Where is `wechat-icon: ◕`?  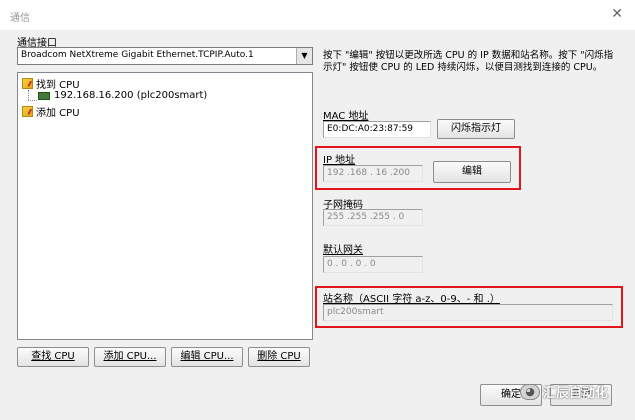
wechat-icon: ◕ is located at coordinates (530, 391).